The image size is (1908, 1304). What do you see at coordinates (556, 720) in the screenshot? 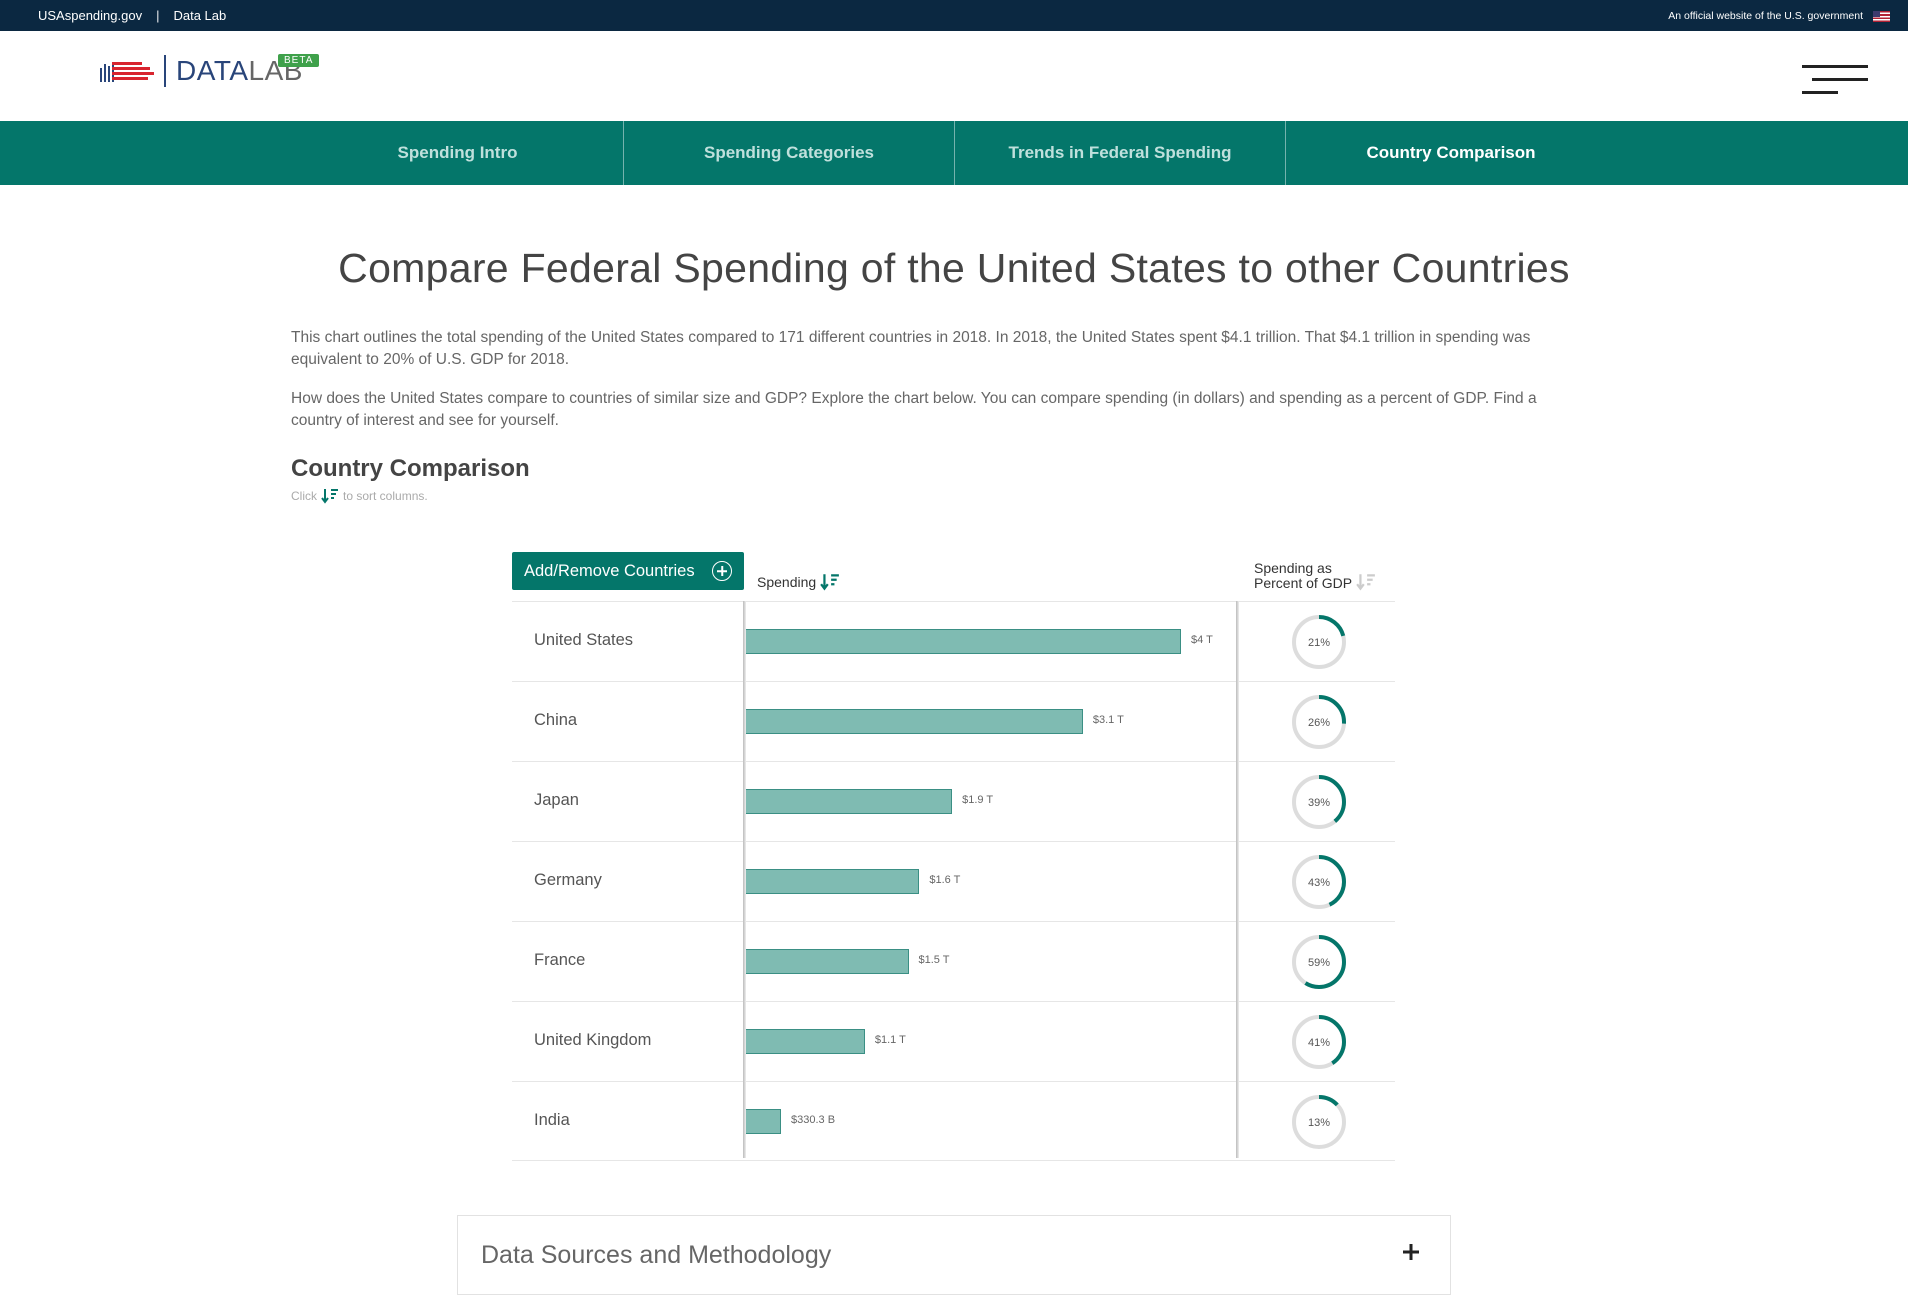
I see `country-name: China` at bounding box center [556, 720].